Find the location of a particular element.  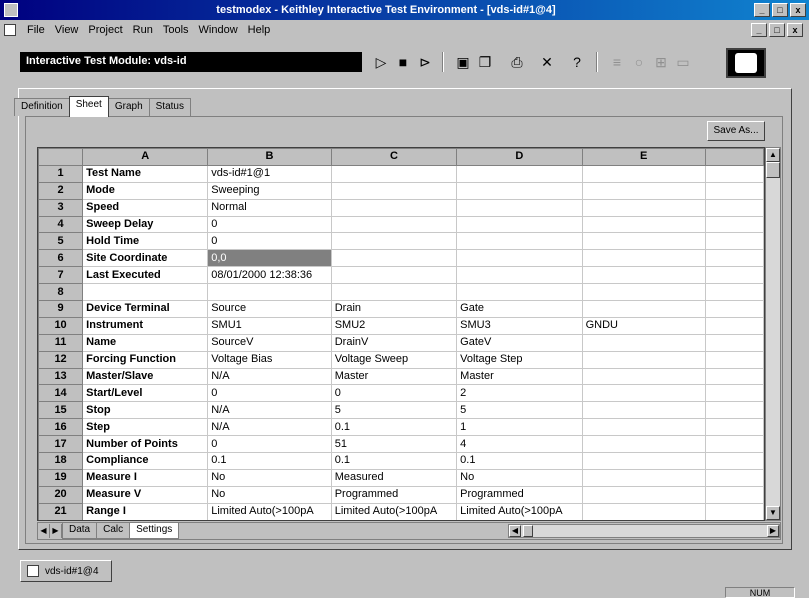

cell-c: Programmed is located at coordinates (394, 494).